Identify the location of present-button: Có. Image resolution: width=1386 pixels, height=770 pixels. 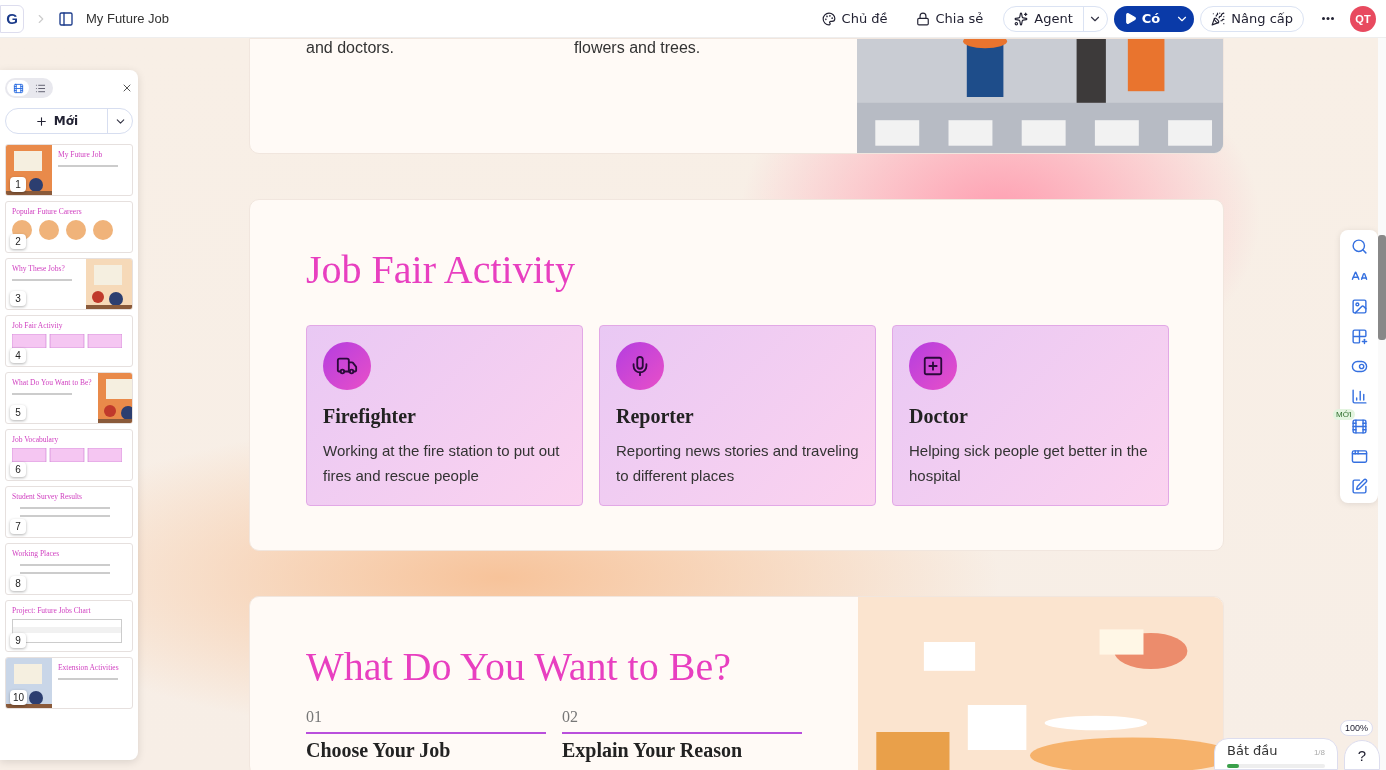
(1142, 18).